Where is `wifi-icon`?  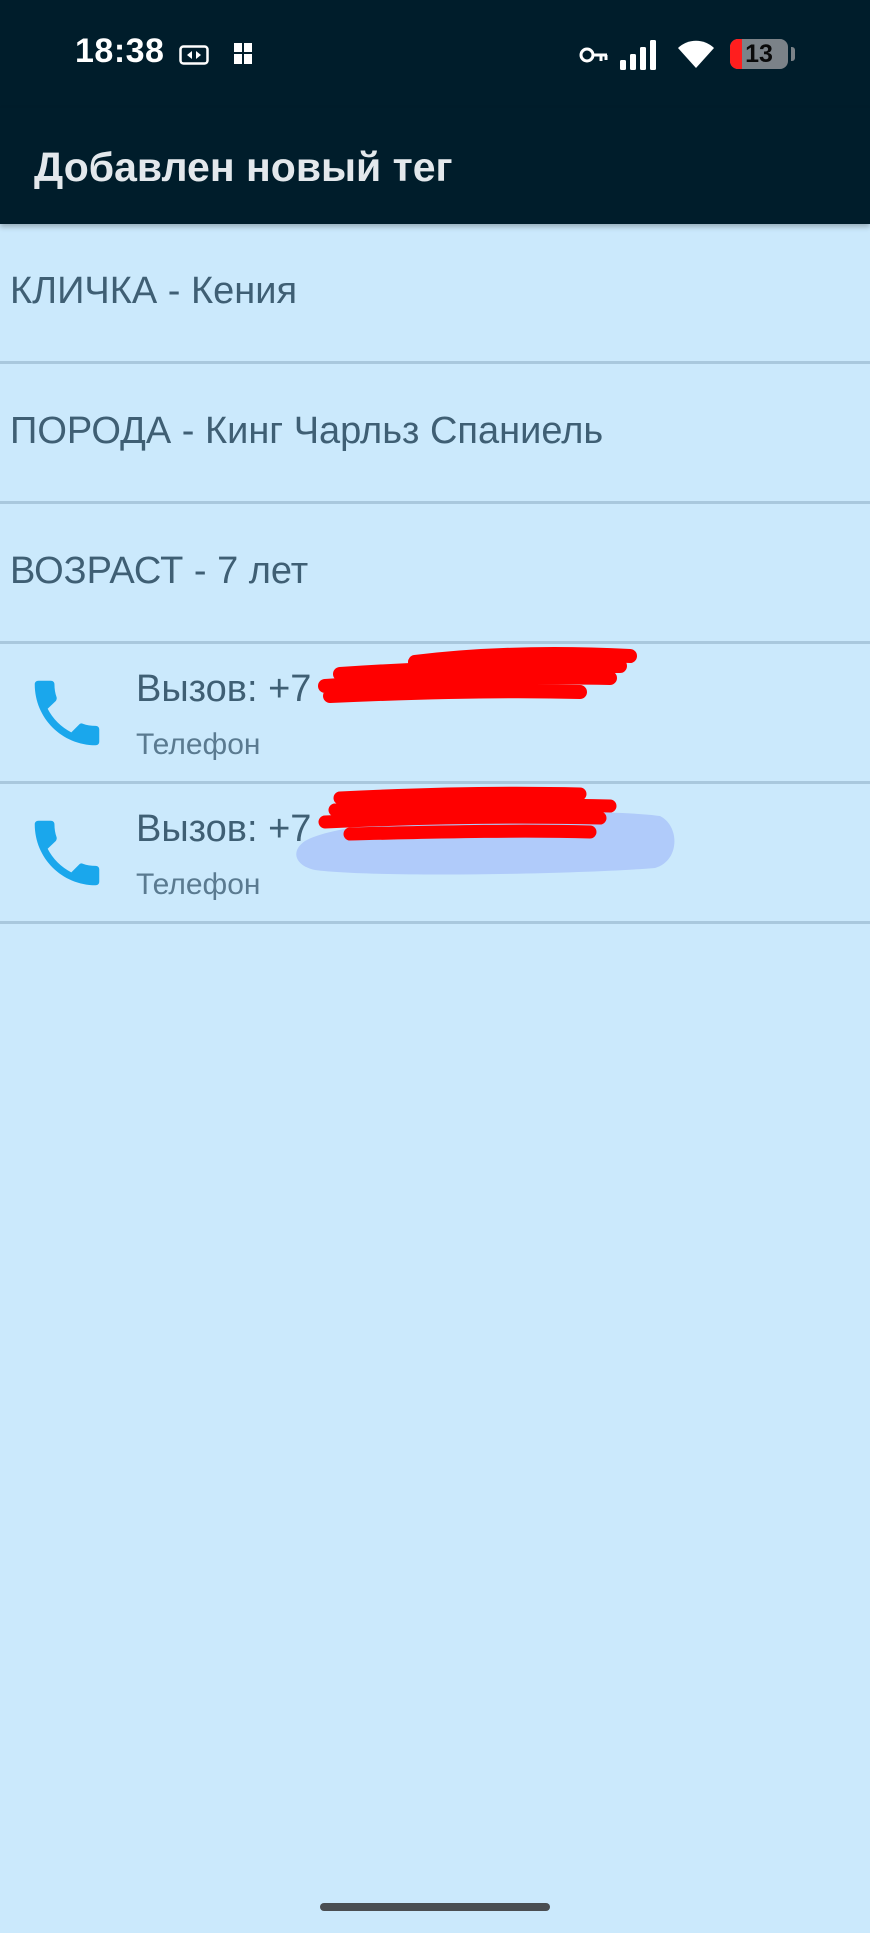
wifi-icon is located at coordinates (696, 54).